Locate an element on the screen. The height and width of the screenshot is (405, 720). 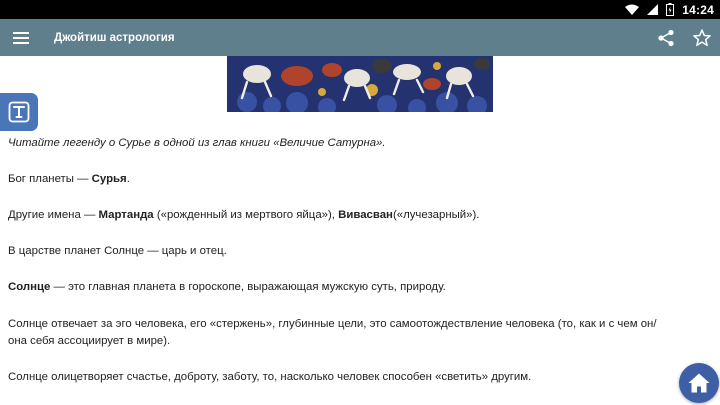
favorite-button is located at coordinates (702, 37).